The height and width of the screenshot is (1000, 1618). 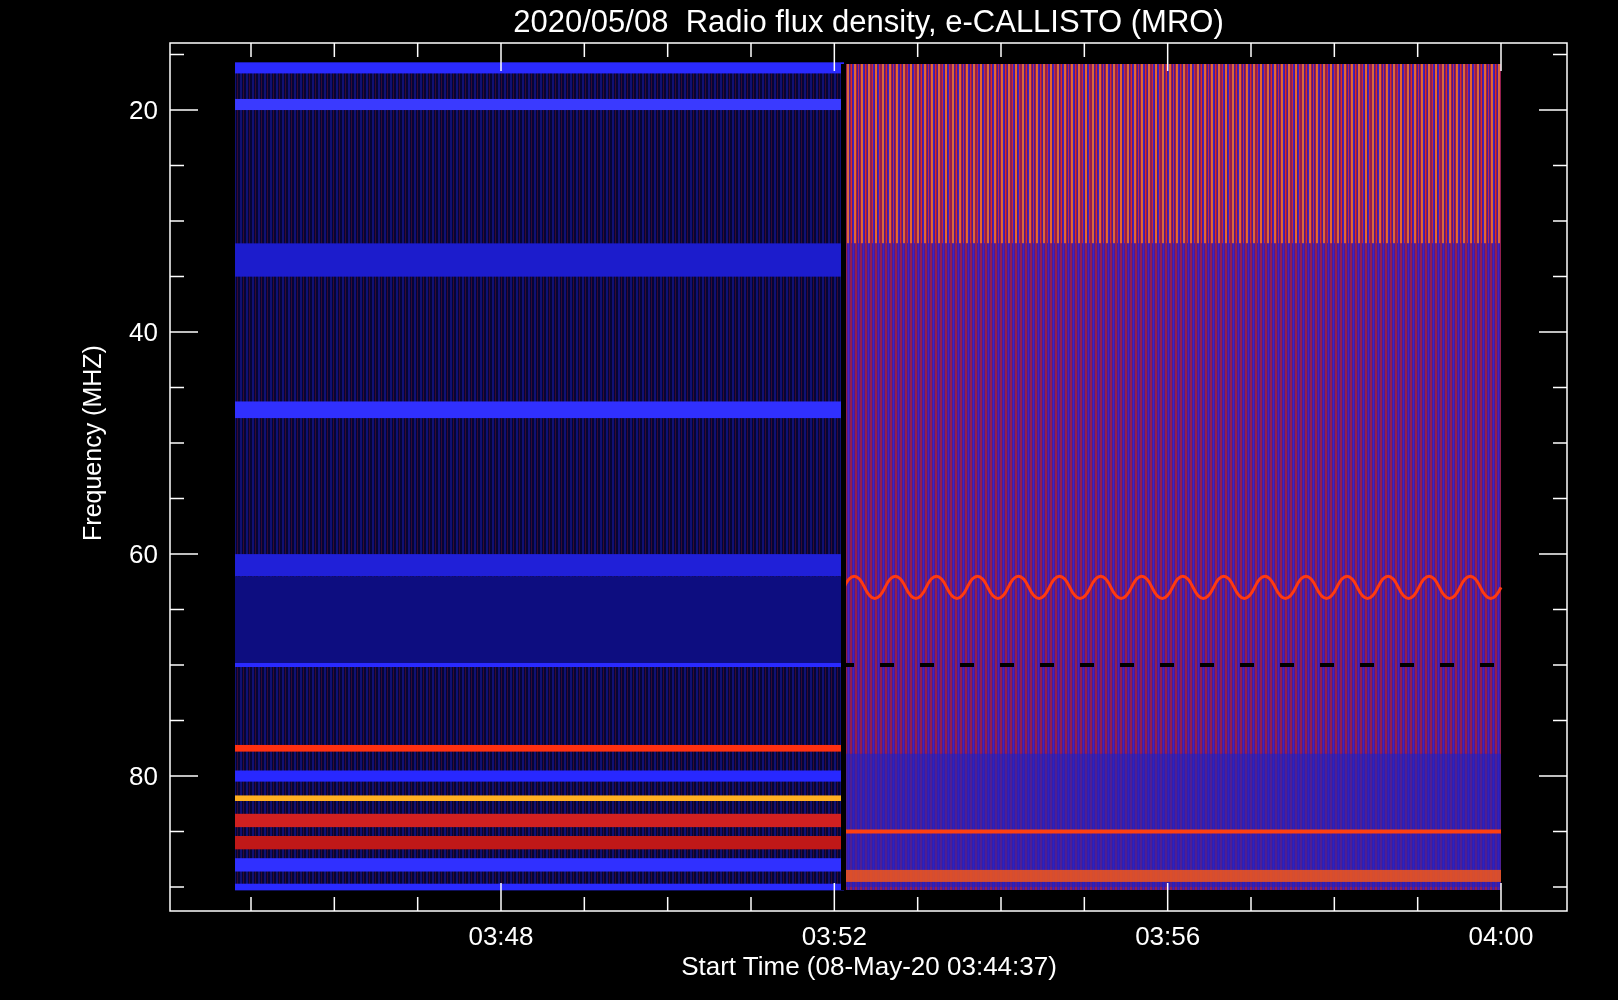 What do you see at coordinates (1168, 936) in the screenshot?
I see `x-tick-label: 03:56` at bounding box center [1168, 936].